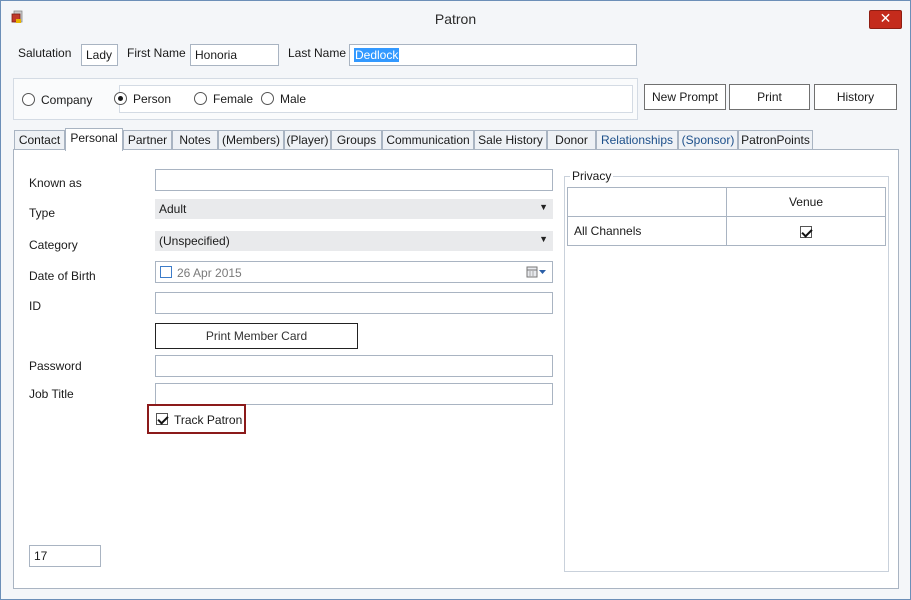 The width and height of the screenshot is (911, 600). What do you see at coordinates (55, 183) in the screenshot?
I see `known-as-label: Known as` at bounding box center [55, 183].